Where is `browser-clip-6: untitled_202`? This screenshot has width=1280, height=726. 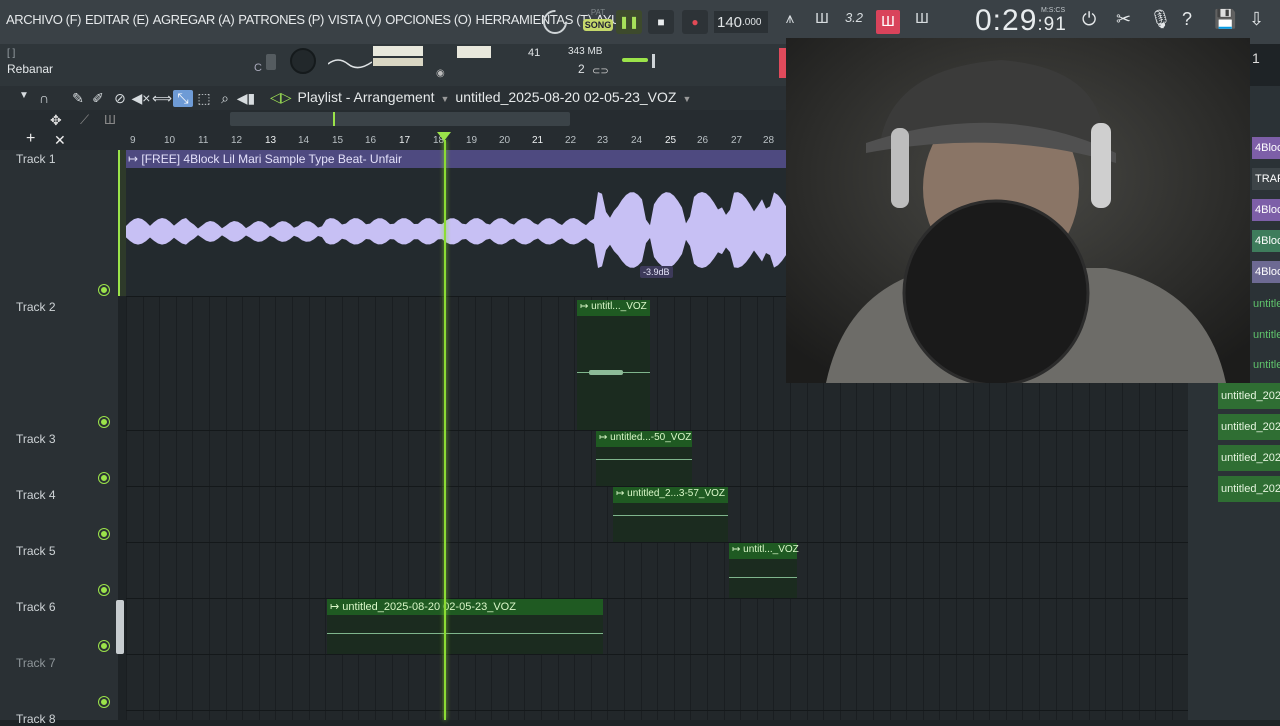
browser-clip-6: untitled_202 is located at coordinates (1249, 458).